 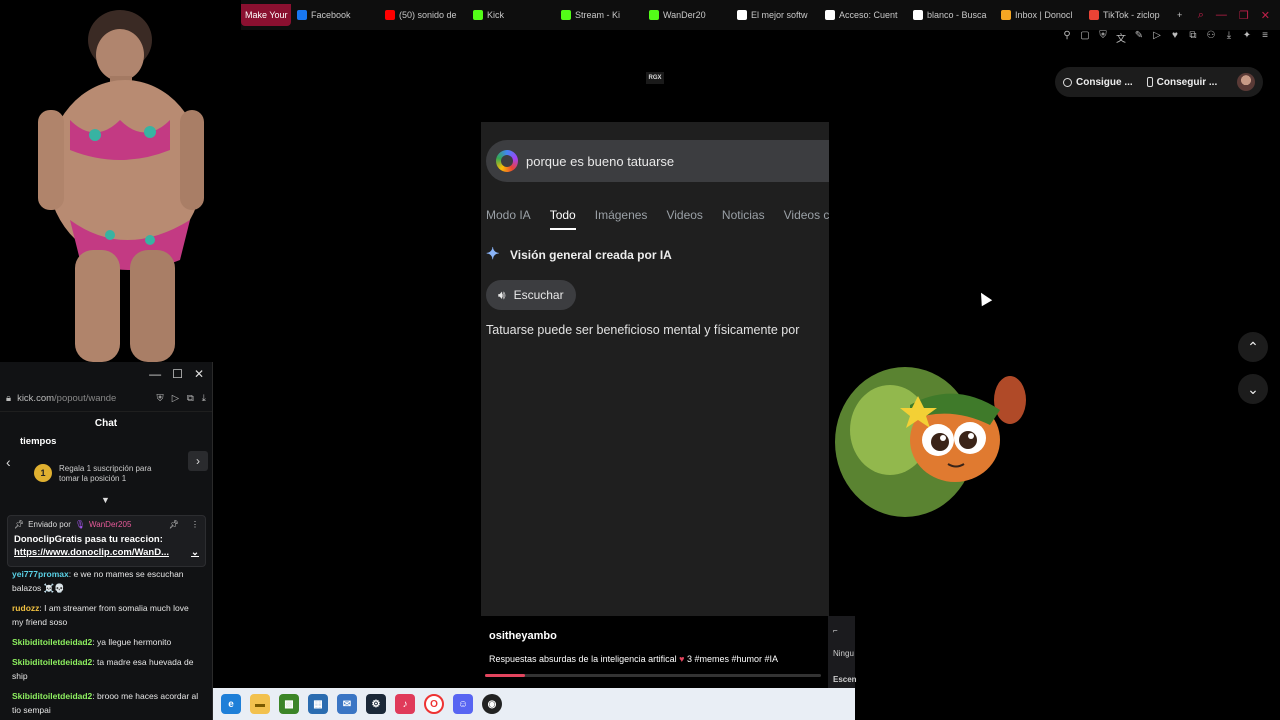 I want to click on chevron-down-icon: ⌄, so click(x=195, y=552).